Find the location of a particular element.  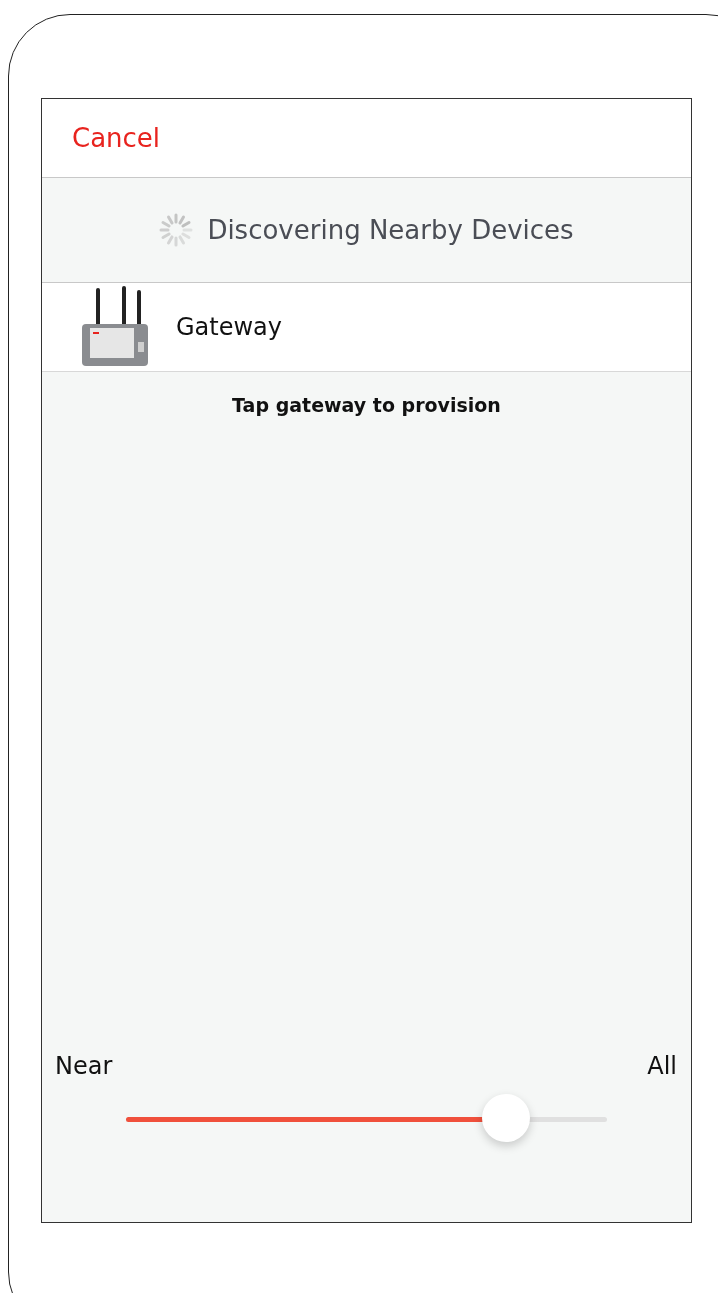

discovery-status: Discovering Nearby Devices is located at coordinates (390, 230).